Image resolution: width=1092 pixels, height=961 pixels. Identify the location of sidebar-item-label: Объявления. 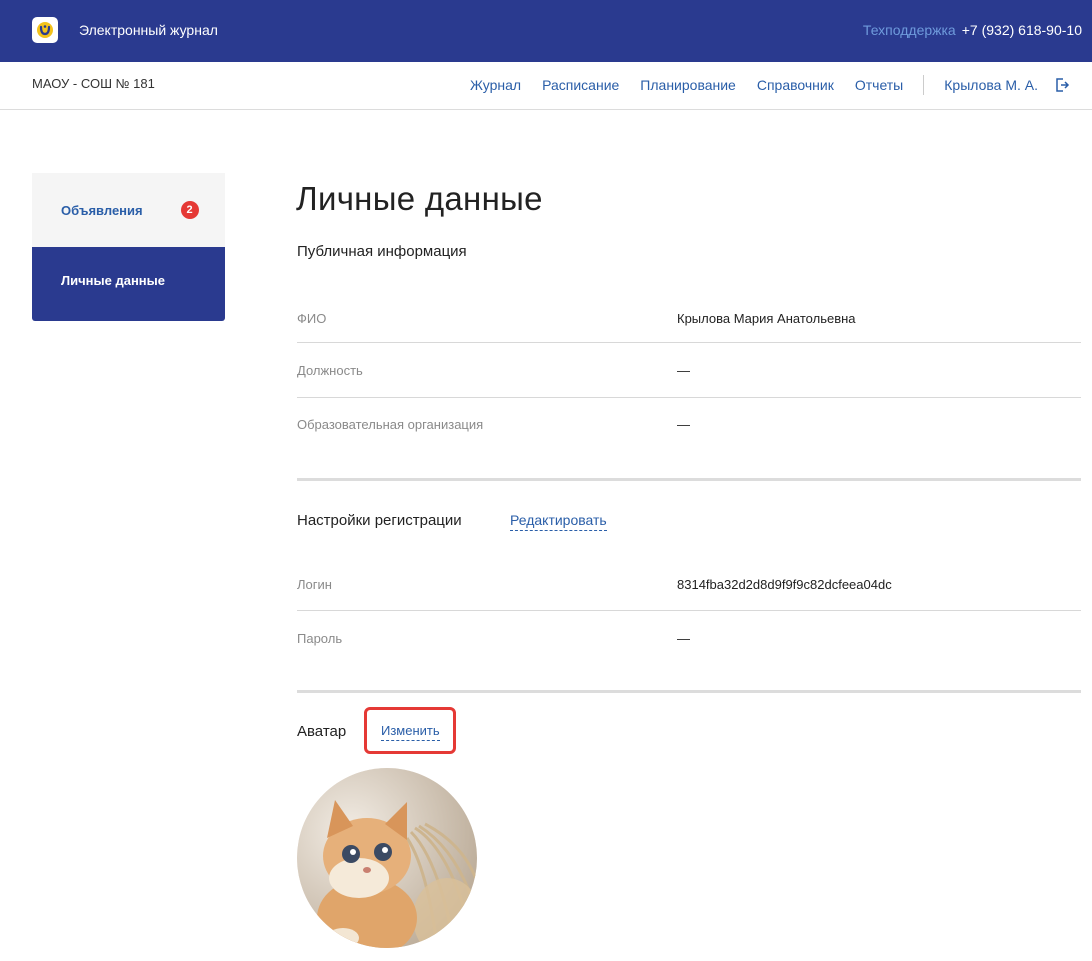
(102, 210).